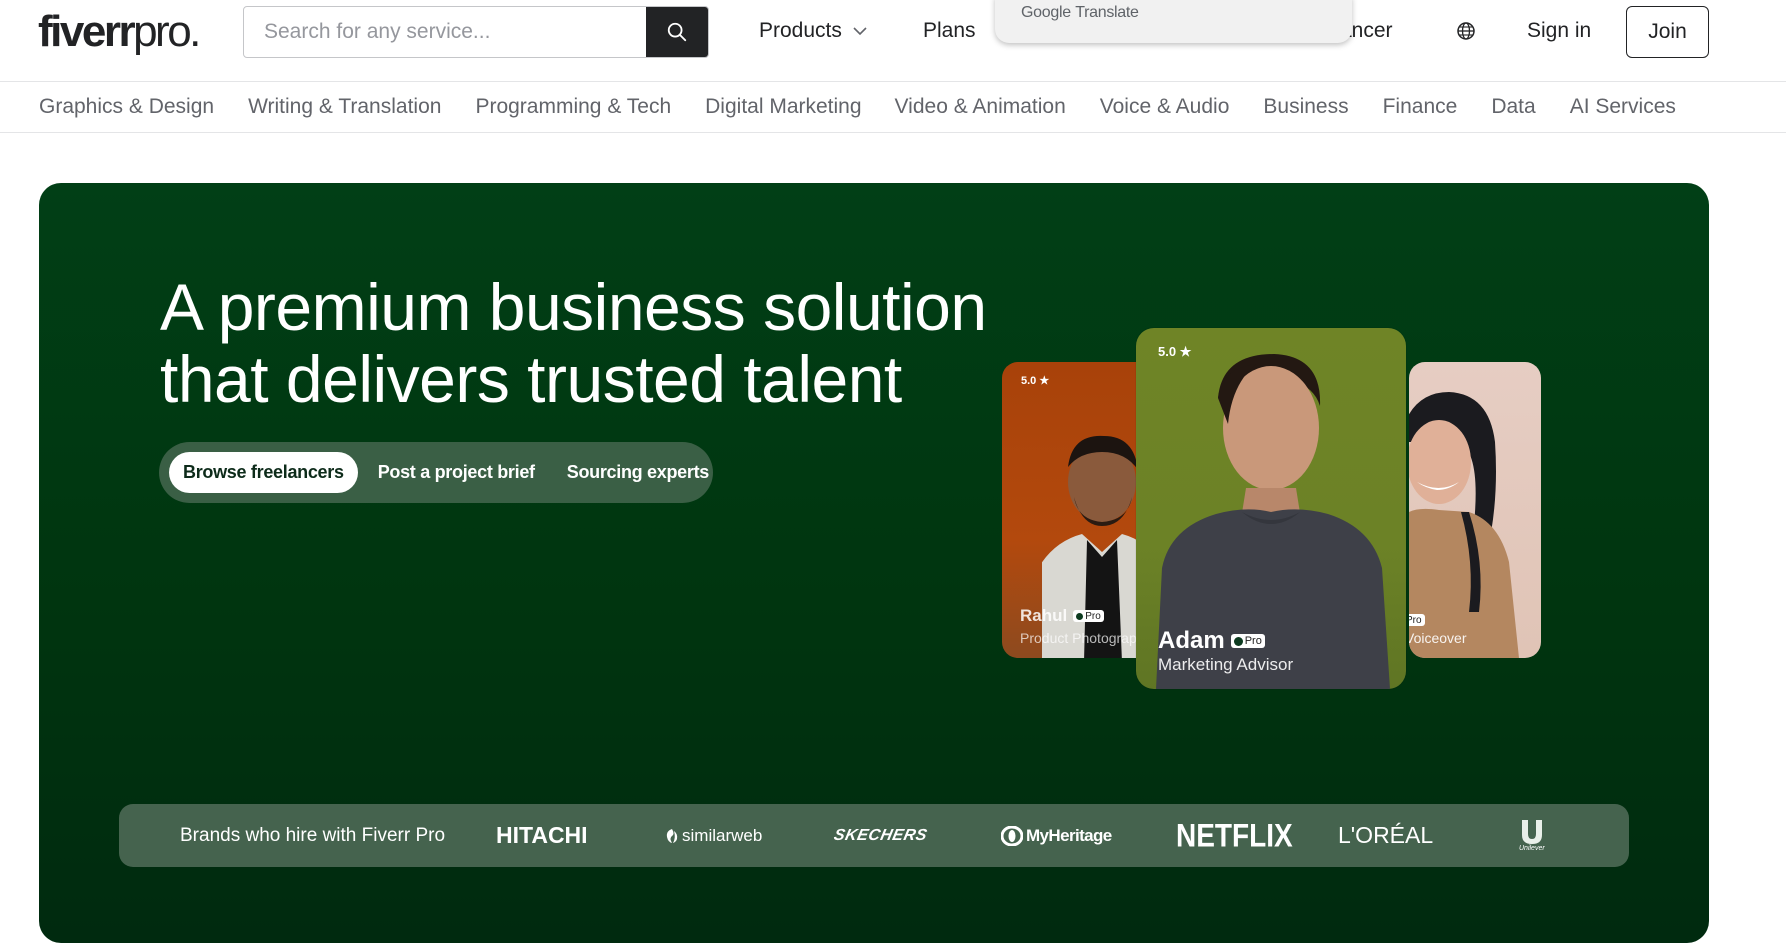  Describe the element at coordinates (1226, 664) in the screenshot. I see `freelancer-role: Marketing Advisor` at that location.